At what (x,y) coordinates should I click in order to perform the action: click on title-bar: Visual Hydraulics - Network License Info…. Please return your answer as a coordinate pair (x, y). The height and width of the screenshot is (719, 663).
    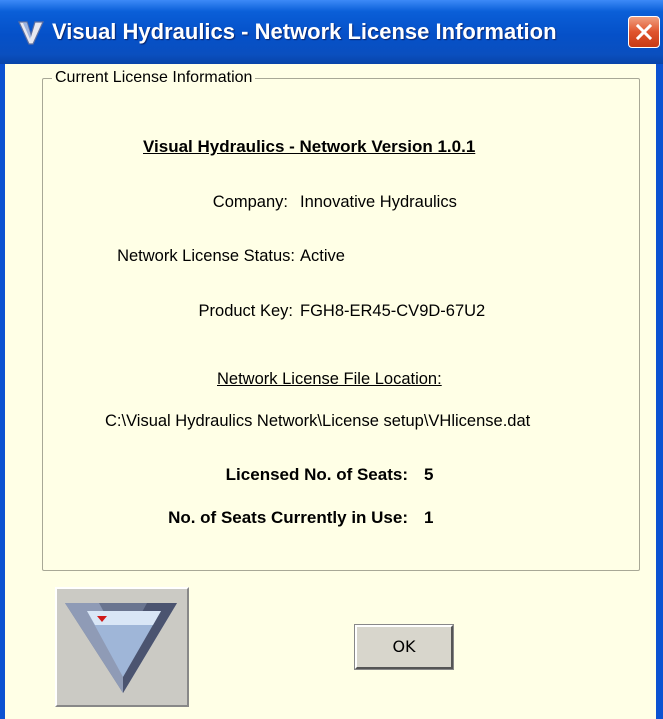
    Looking at the image, I should click on (331, 32).